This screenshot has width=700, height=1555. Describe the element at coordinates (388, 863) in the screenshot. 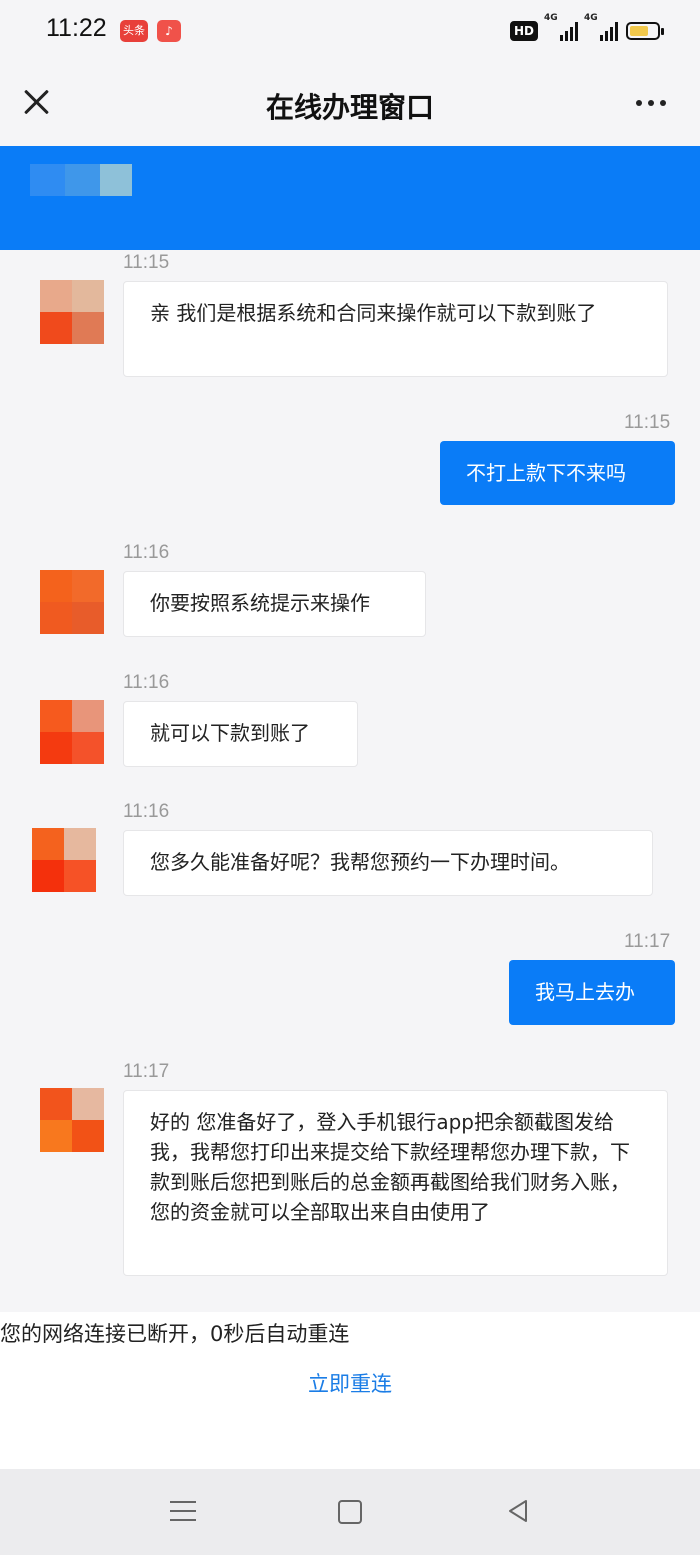

I see `message-bubble: 您多久能准备好呢？我帮您预约一下办理时间。` at that location.